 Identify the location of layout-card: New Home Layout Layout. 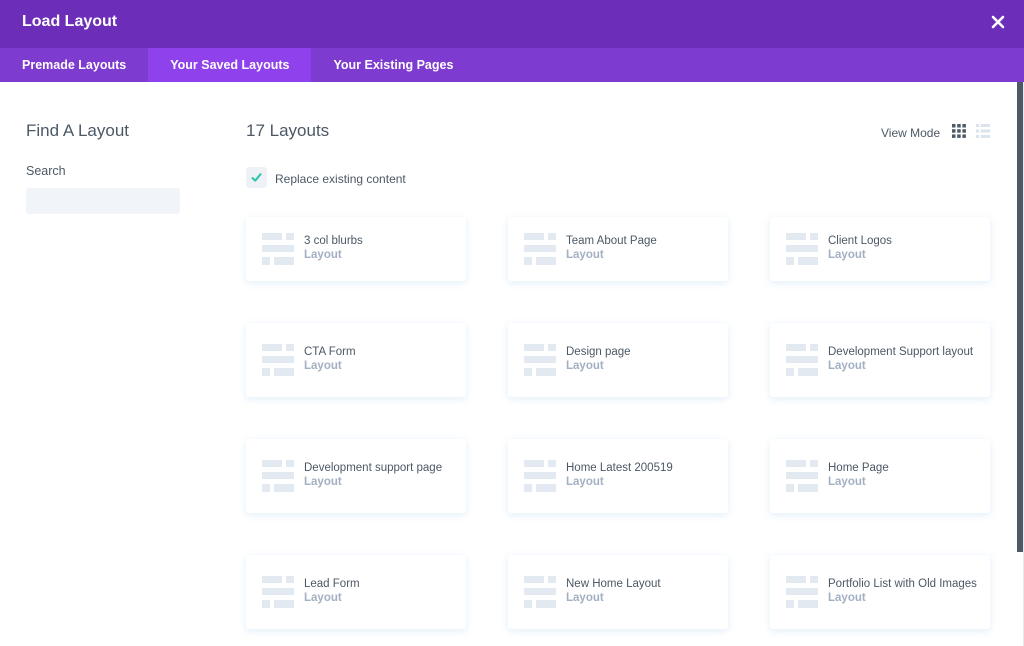
(618, 592).